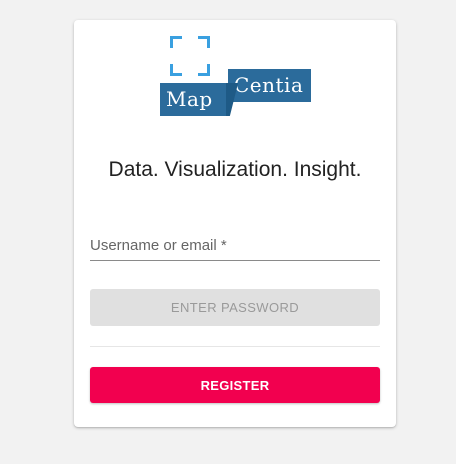 This screenshot has height=464, width=456. What do you see at coordinates (235, 385) in the screenshot?
I see `register-button: REGISTER` at bounding box center [235, 385].